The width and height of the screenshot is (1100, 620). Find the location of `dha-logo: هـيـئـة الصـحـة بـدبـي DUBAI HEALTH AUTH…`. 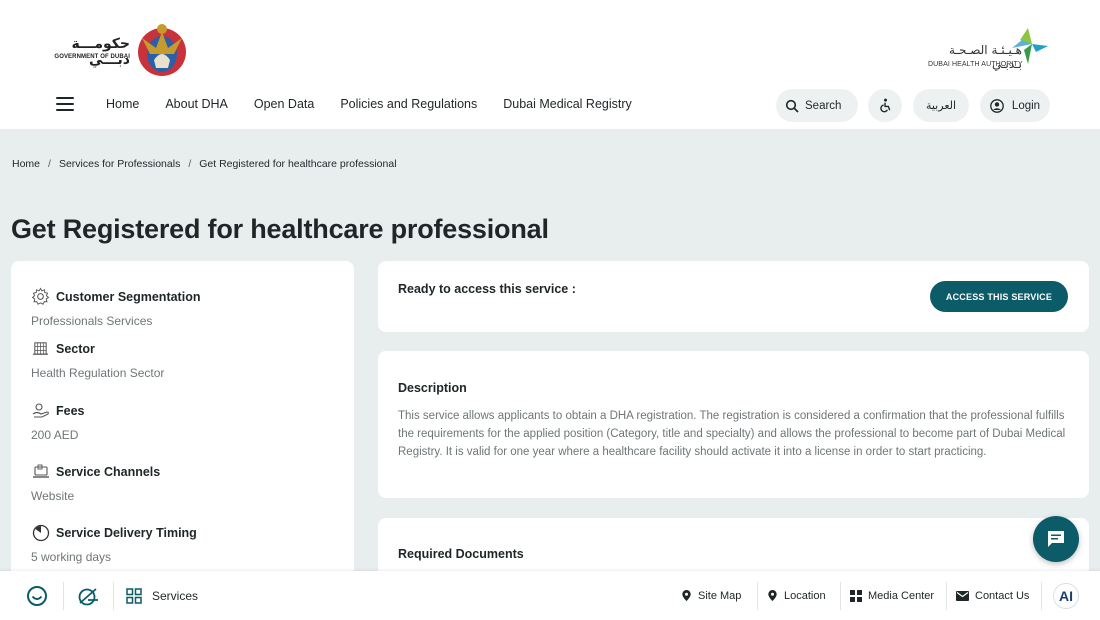

dha-logo: هـيـئـة الصـحـة بـدبـي DUBAI HEALTH AUTH… is located at coordinates (989, 49).